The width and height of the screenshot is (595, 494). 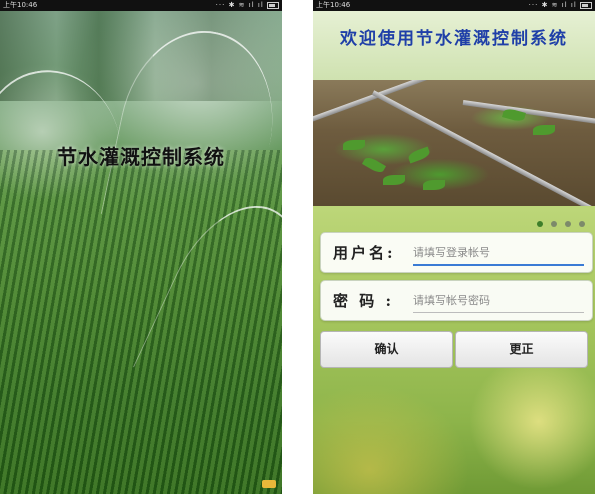 I want to click on username-input, so click(x=498, y=252).